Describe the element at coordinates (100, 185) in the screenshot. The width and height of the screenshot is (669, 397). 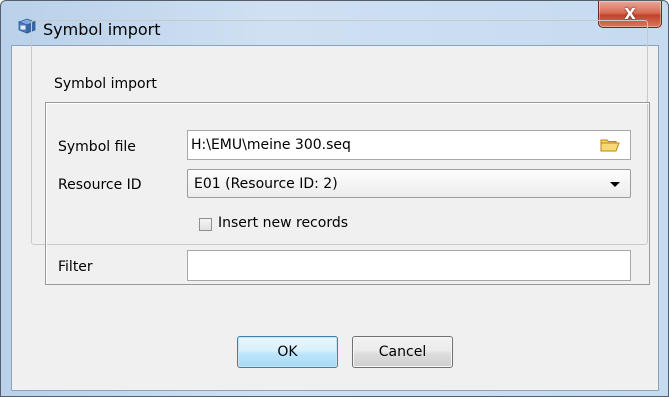
I see `resource-id-label: Resource ID` at that location.